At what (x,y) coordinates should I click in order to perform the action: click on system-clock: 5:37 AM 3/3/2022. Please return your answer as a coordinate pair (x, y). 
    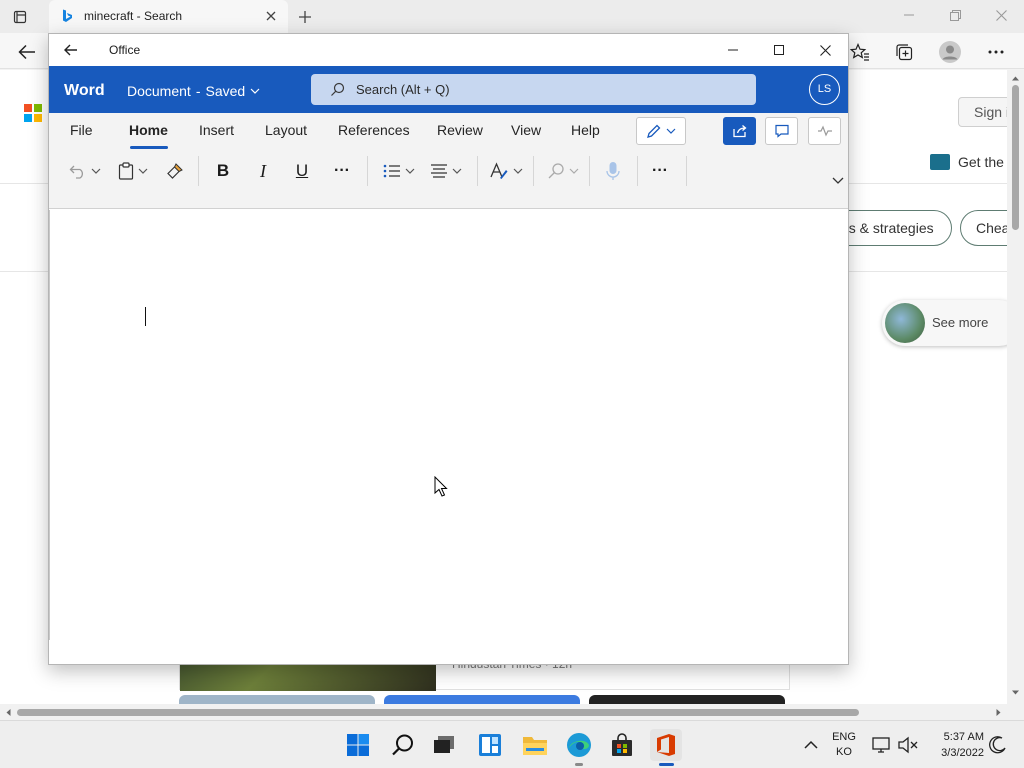
    Looking at the image, I should click on (956, 745).